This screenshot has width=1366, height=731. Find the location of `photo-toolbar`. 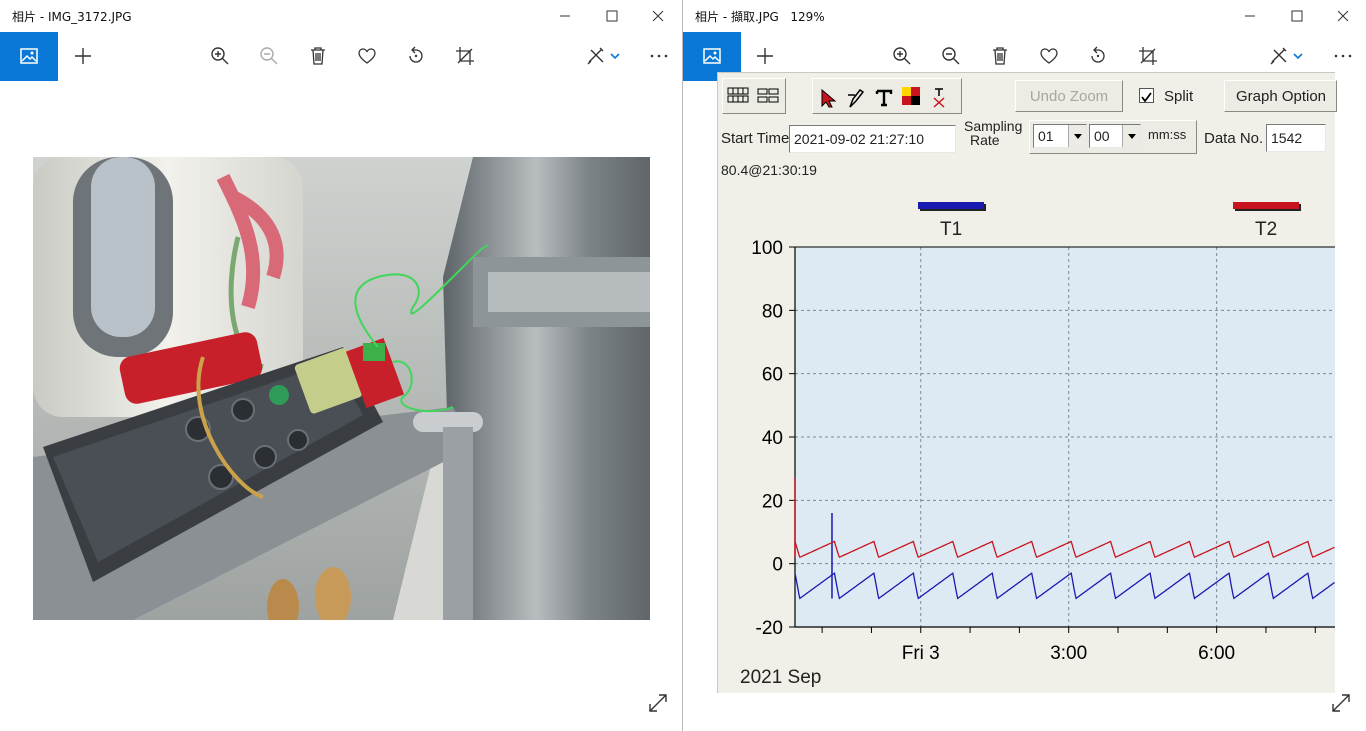

photo-toolbar is located at coordinates (341, 56).